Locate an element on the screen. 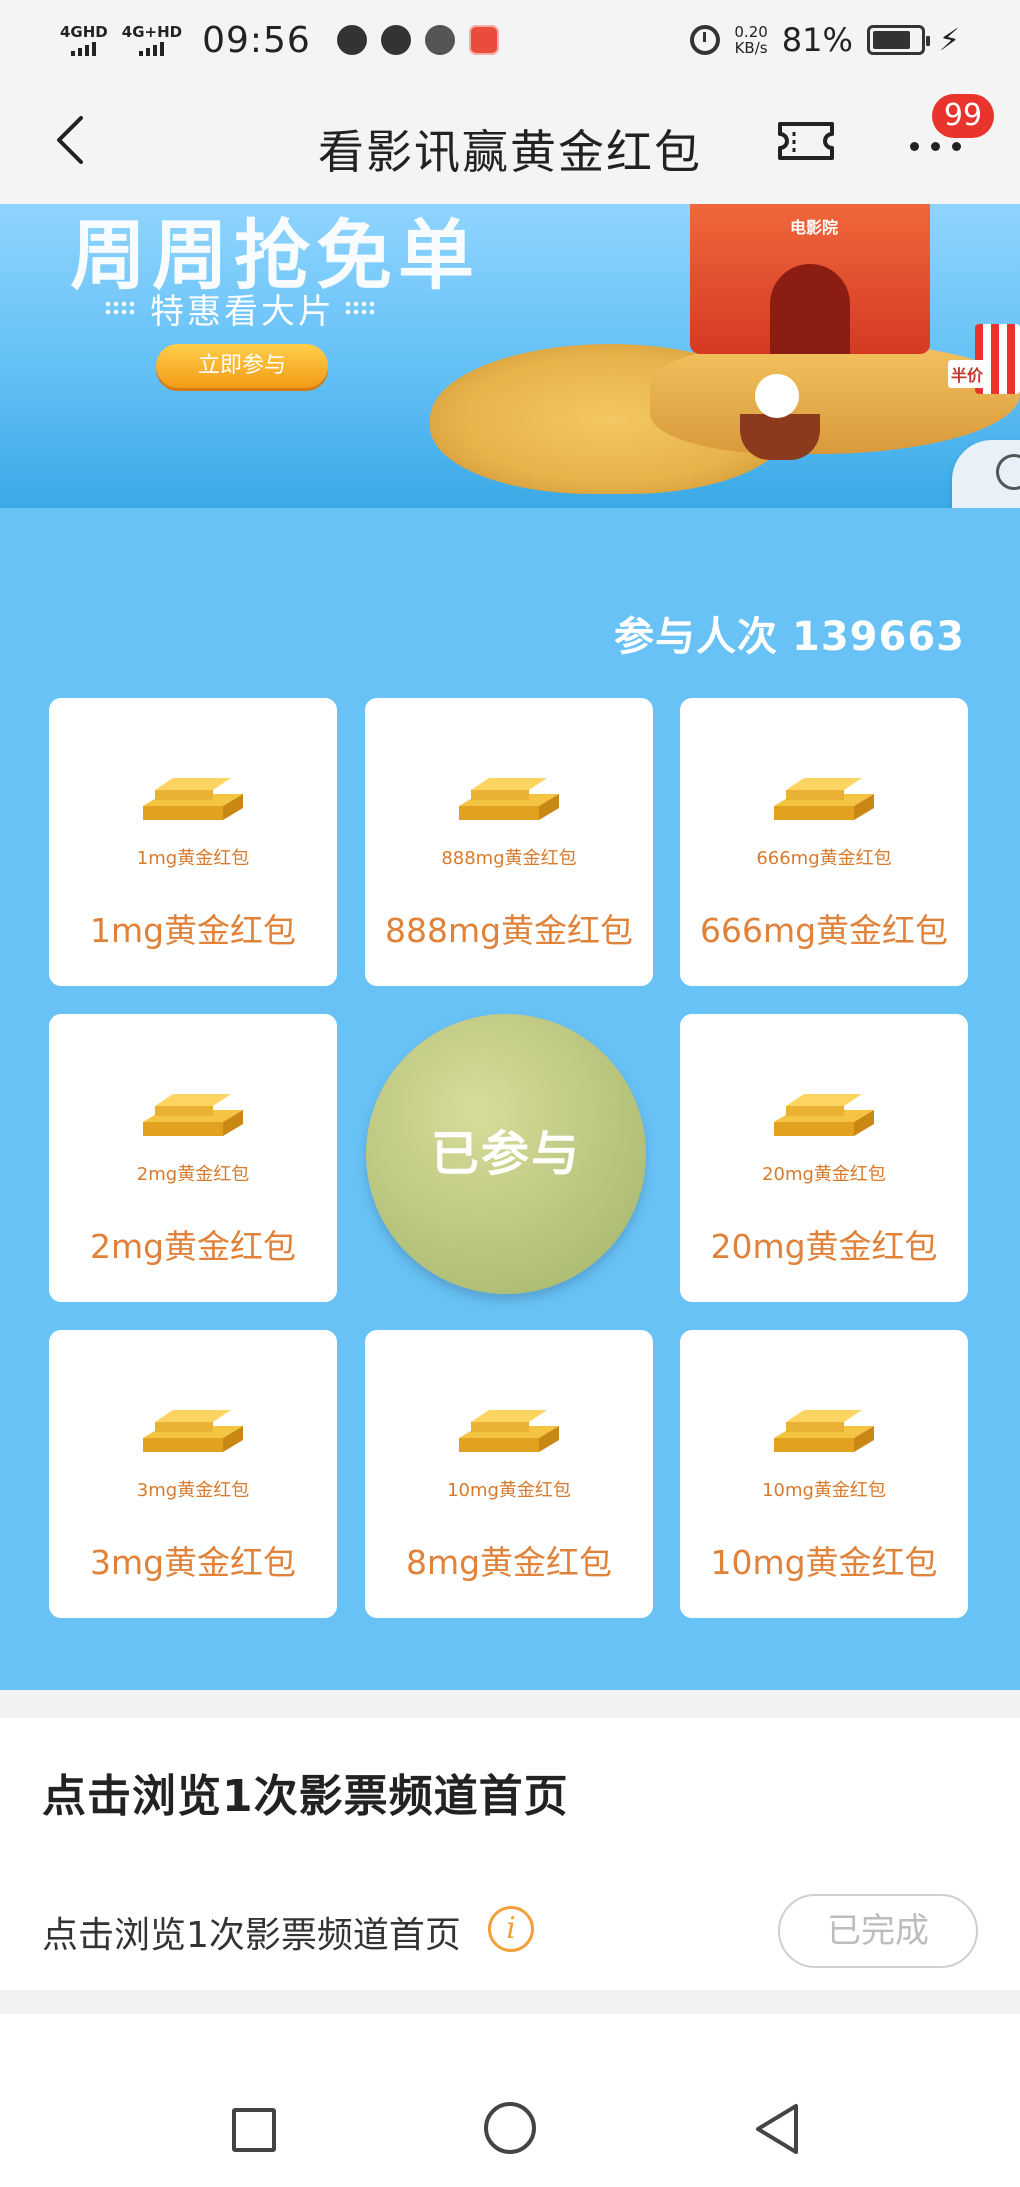 The width and height of the screenshot is (1020, 2187). boat-illustration is located at coordinates (780, 437).